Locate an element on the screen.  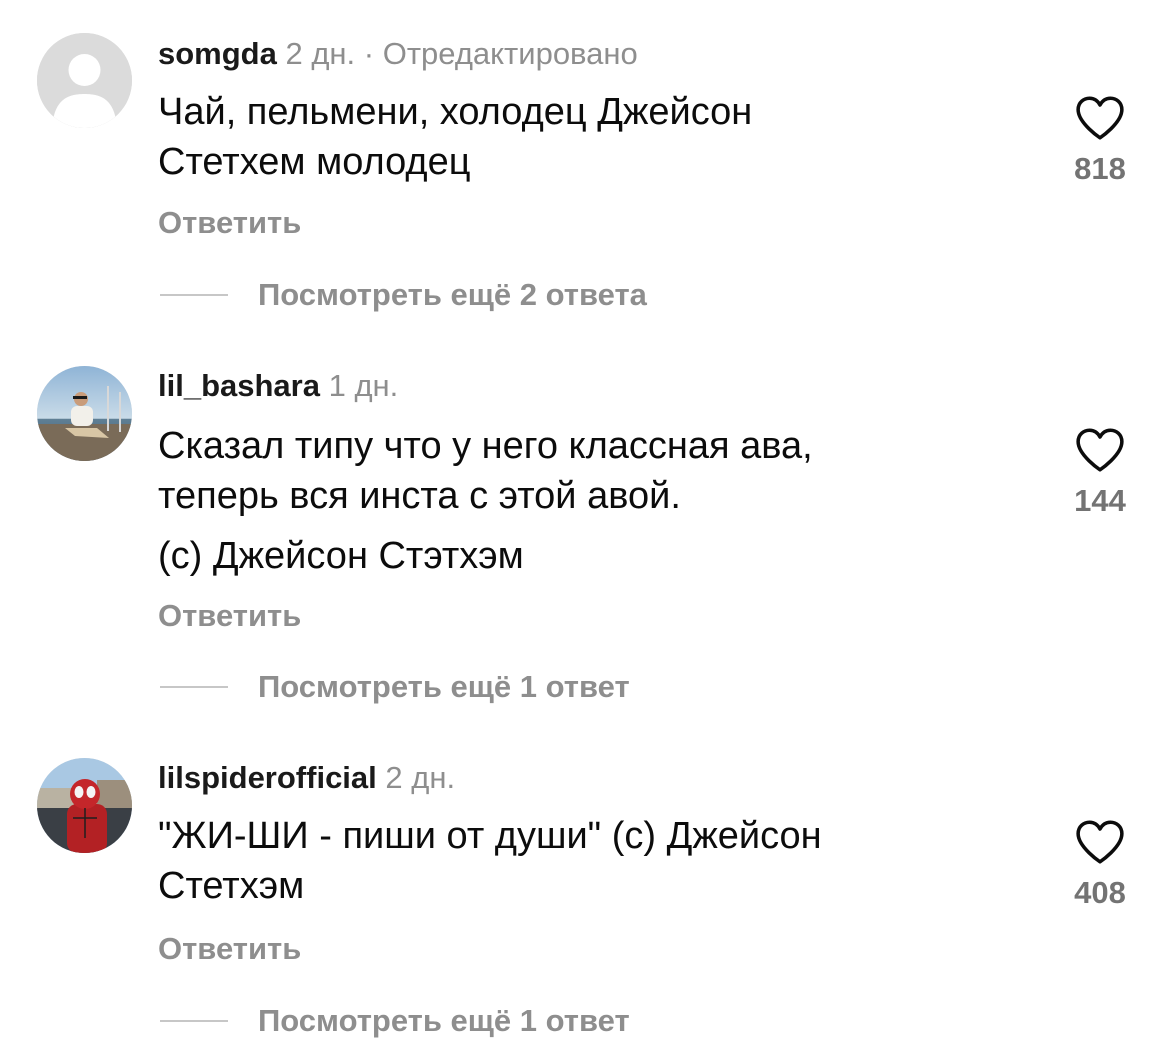
like-group: 818 is located at coordinates (1100, 141).